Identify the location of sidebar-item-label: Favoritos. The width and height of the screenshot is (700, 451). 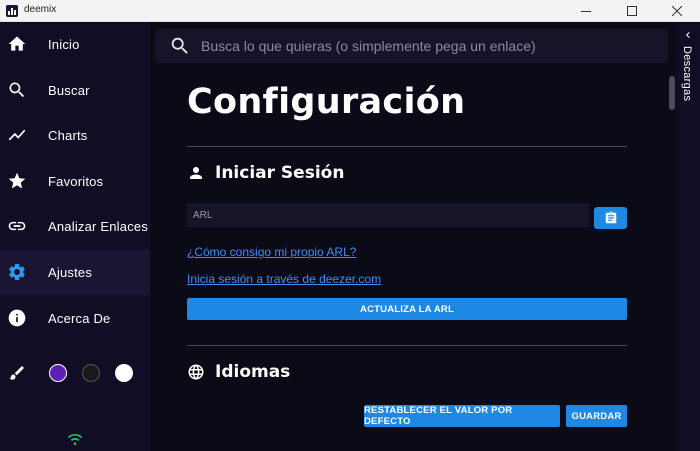
(76, 181).